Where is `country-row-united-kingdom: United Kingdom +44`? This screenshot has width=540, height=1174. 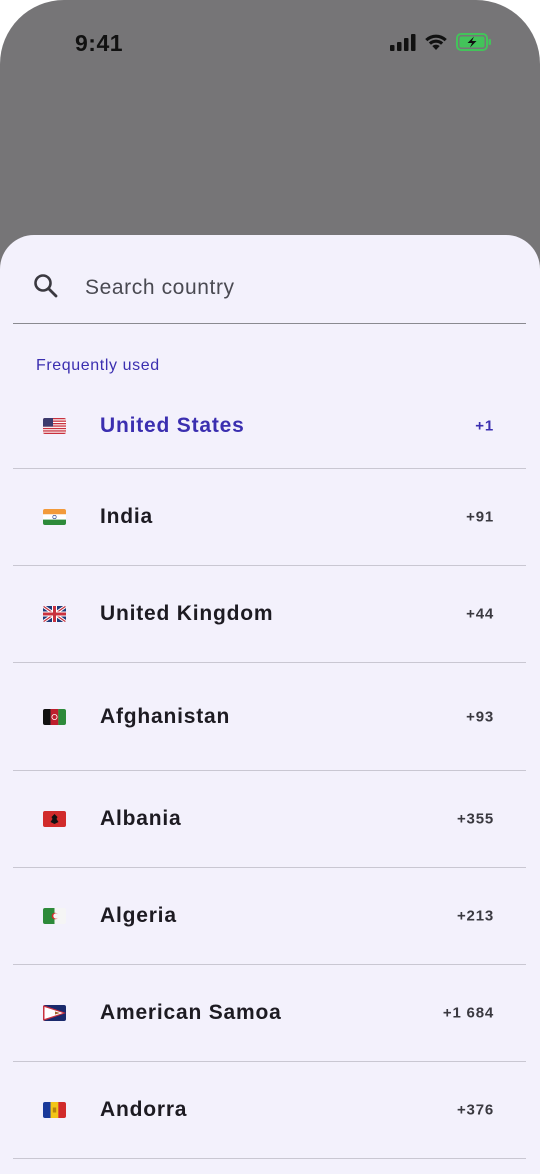 country-row-united-kingdom: United Kingdom +44 is located at coordinates (269, 614).